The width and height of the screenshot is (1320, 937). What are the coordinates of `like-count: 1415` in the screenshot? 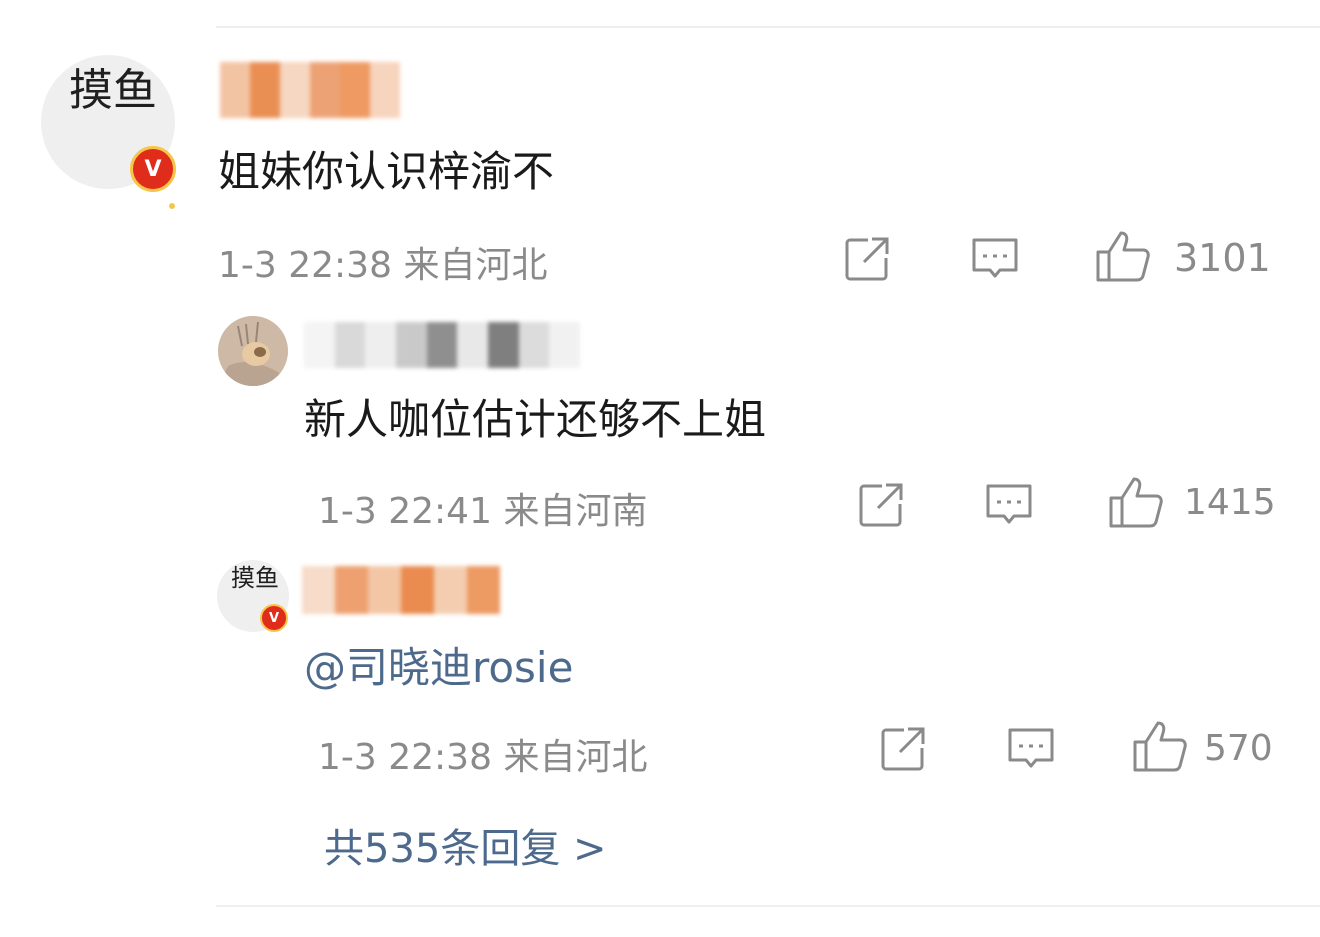 It's located at (1230, 502).